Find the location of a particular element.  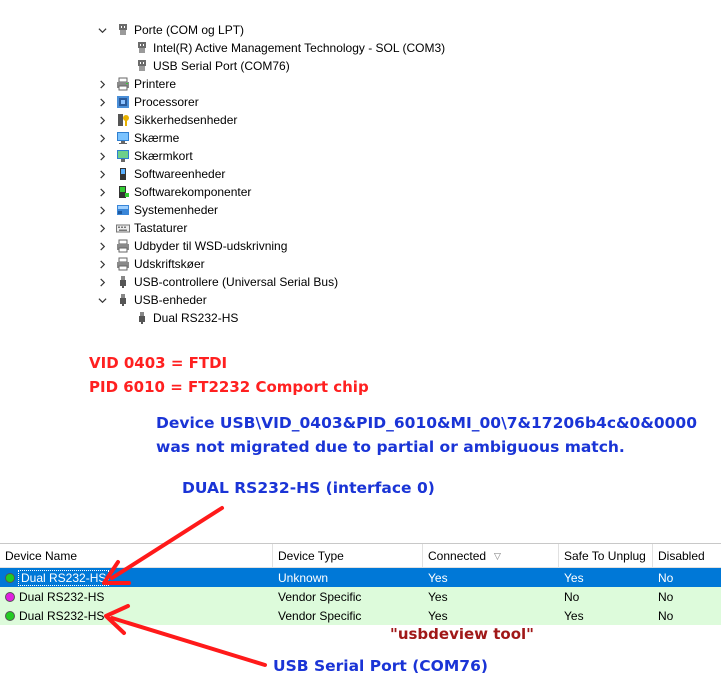

annotation-vid: VID 0403 = FTDI is located at coordinates (158, 363).